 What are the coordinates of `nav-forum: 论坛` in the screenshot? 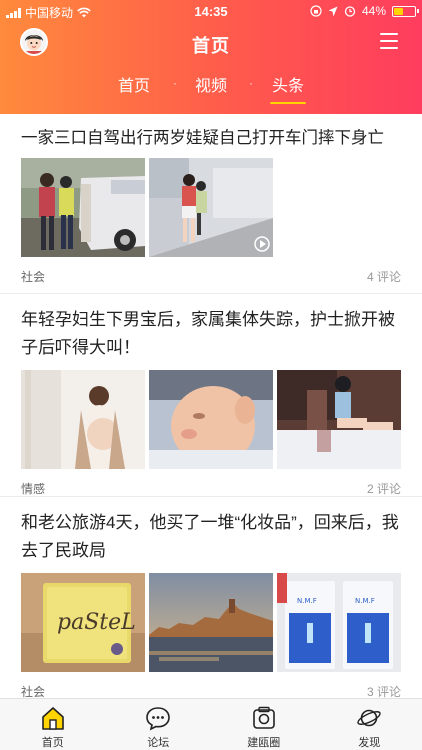 It's located at (159, 724).